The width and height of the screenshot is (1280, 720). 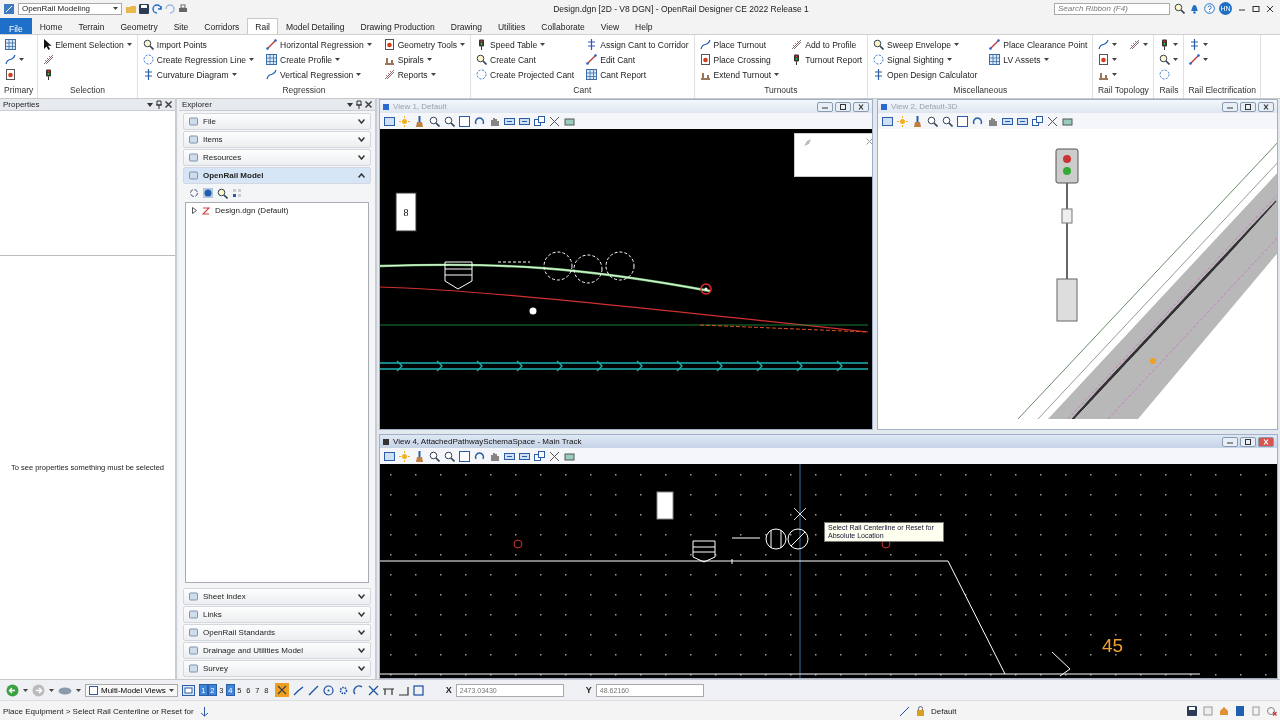 What do you see at coordinates (582, 91) in the screenshot?
I see `group-label: Cant` at bounding box center [582, 91].